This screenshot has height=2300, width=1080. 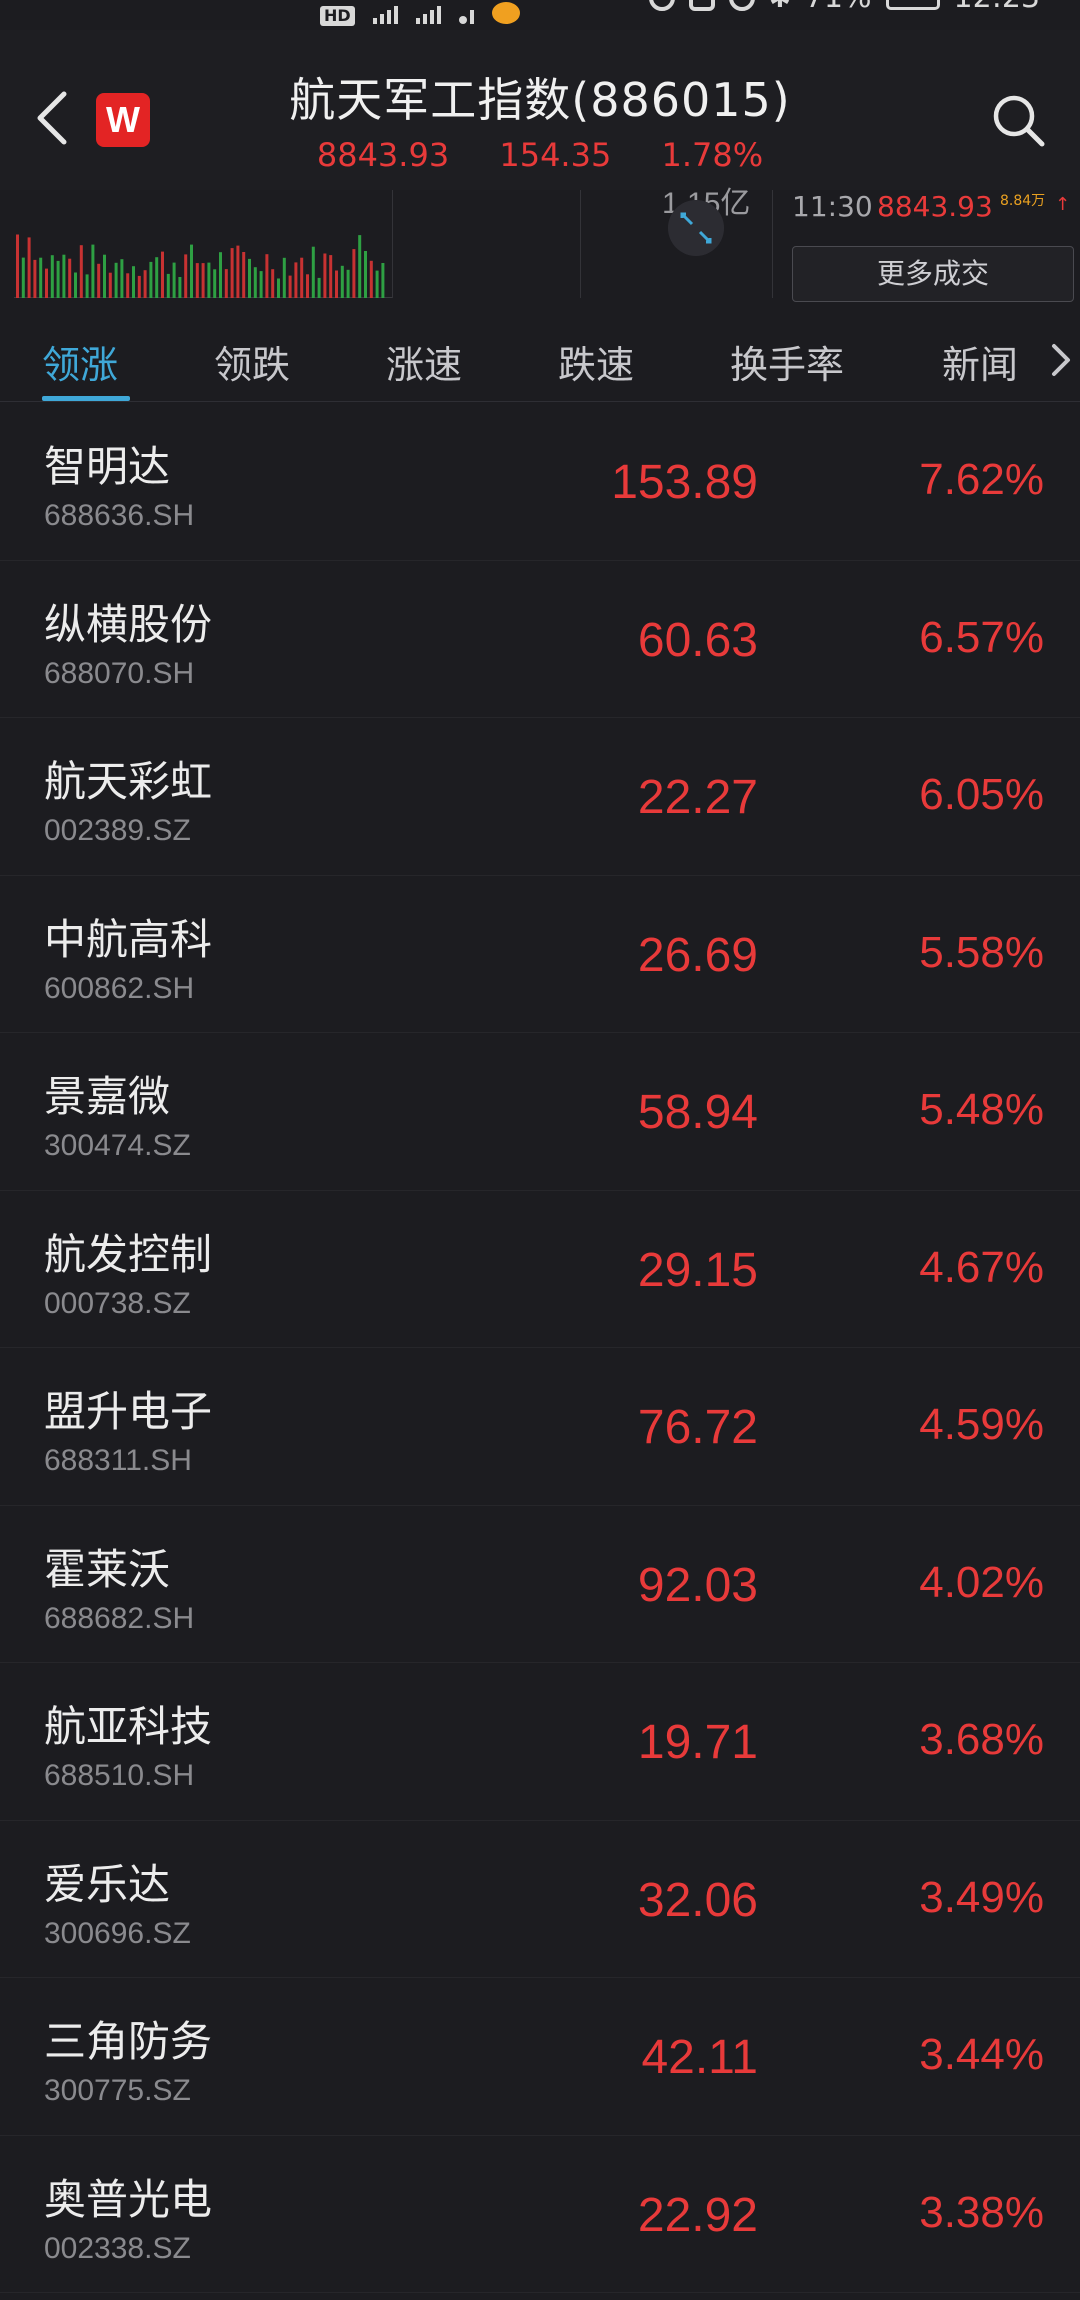 I want to click on wifi-icon, so click(x=466, y=14).